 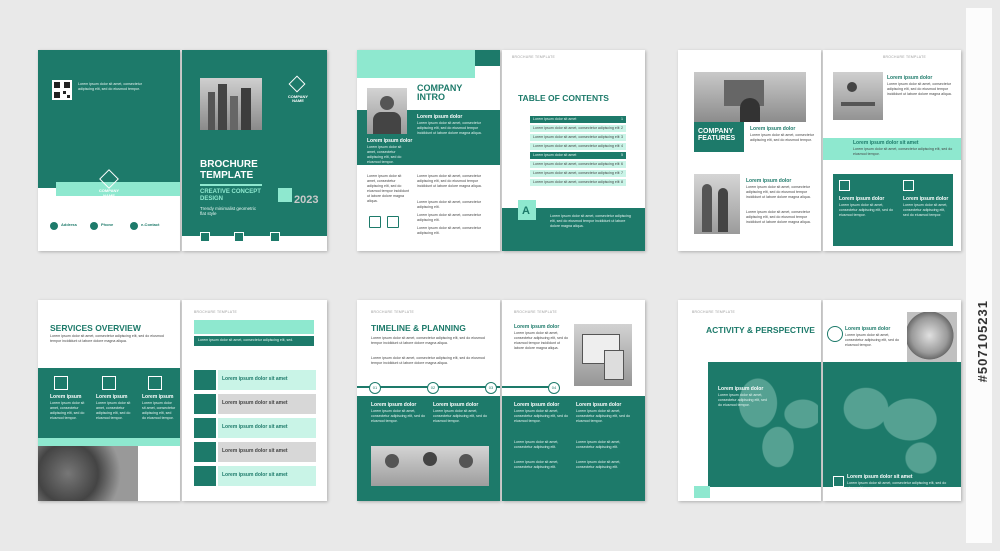 What do you see at coordinates (838, 481) in the screenshot?
I see `plane-icon` at bounding box center [838, 481].